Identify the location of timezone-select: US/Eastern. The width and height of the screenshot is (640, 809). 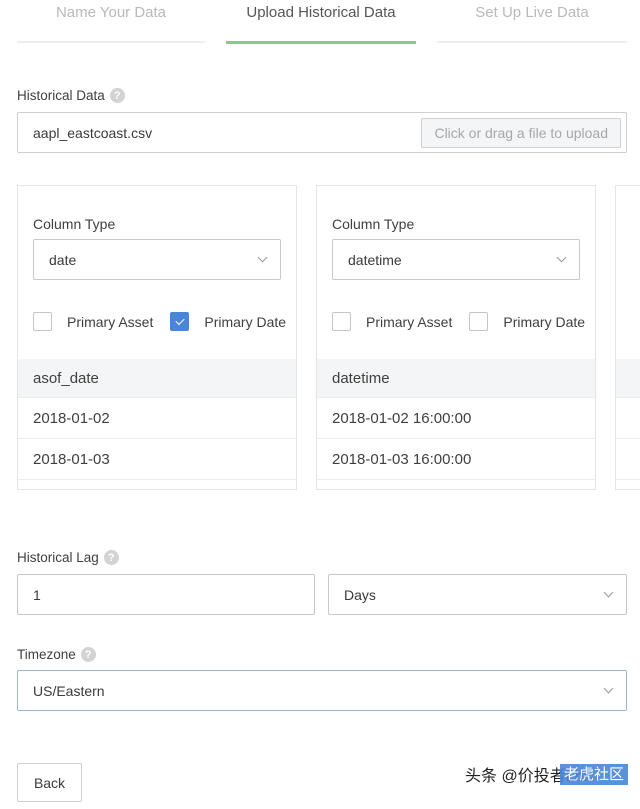
(322, 690).